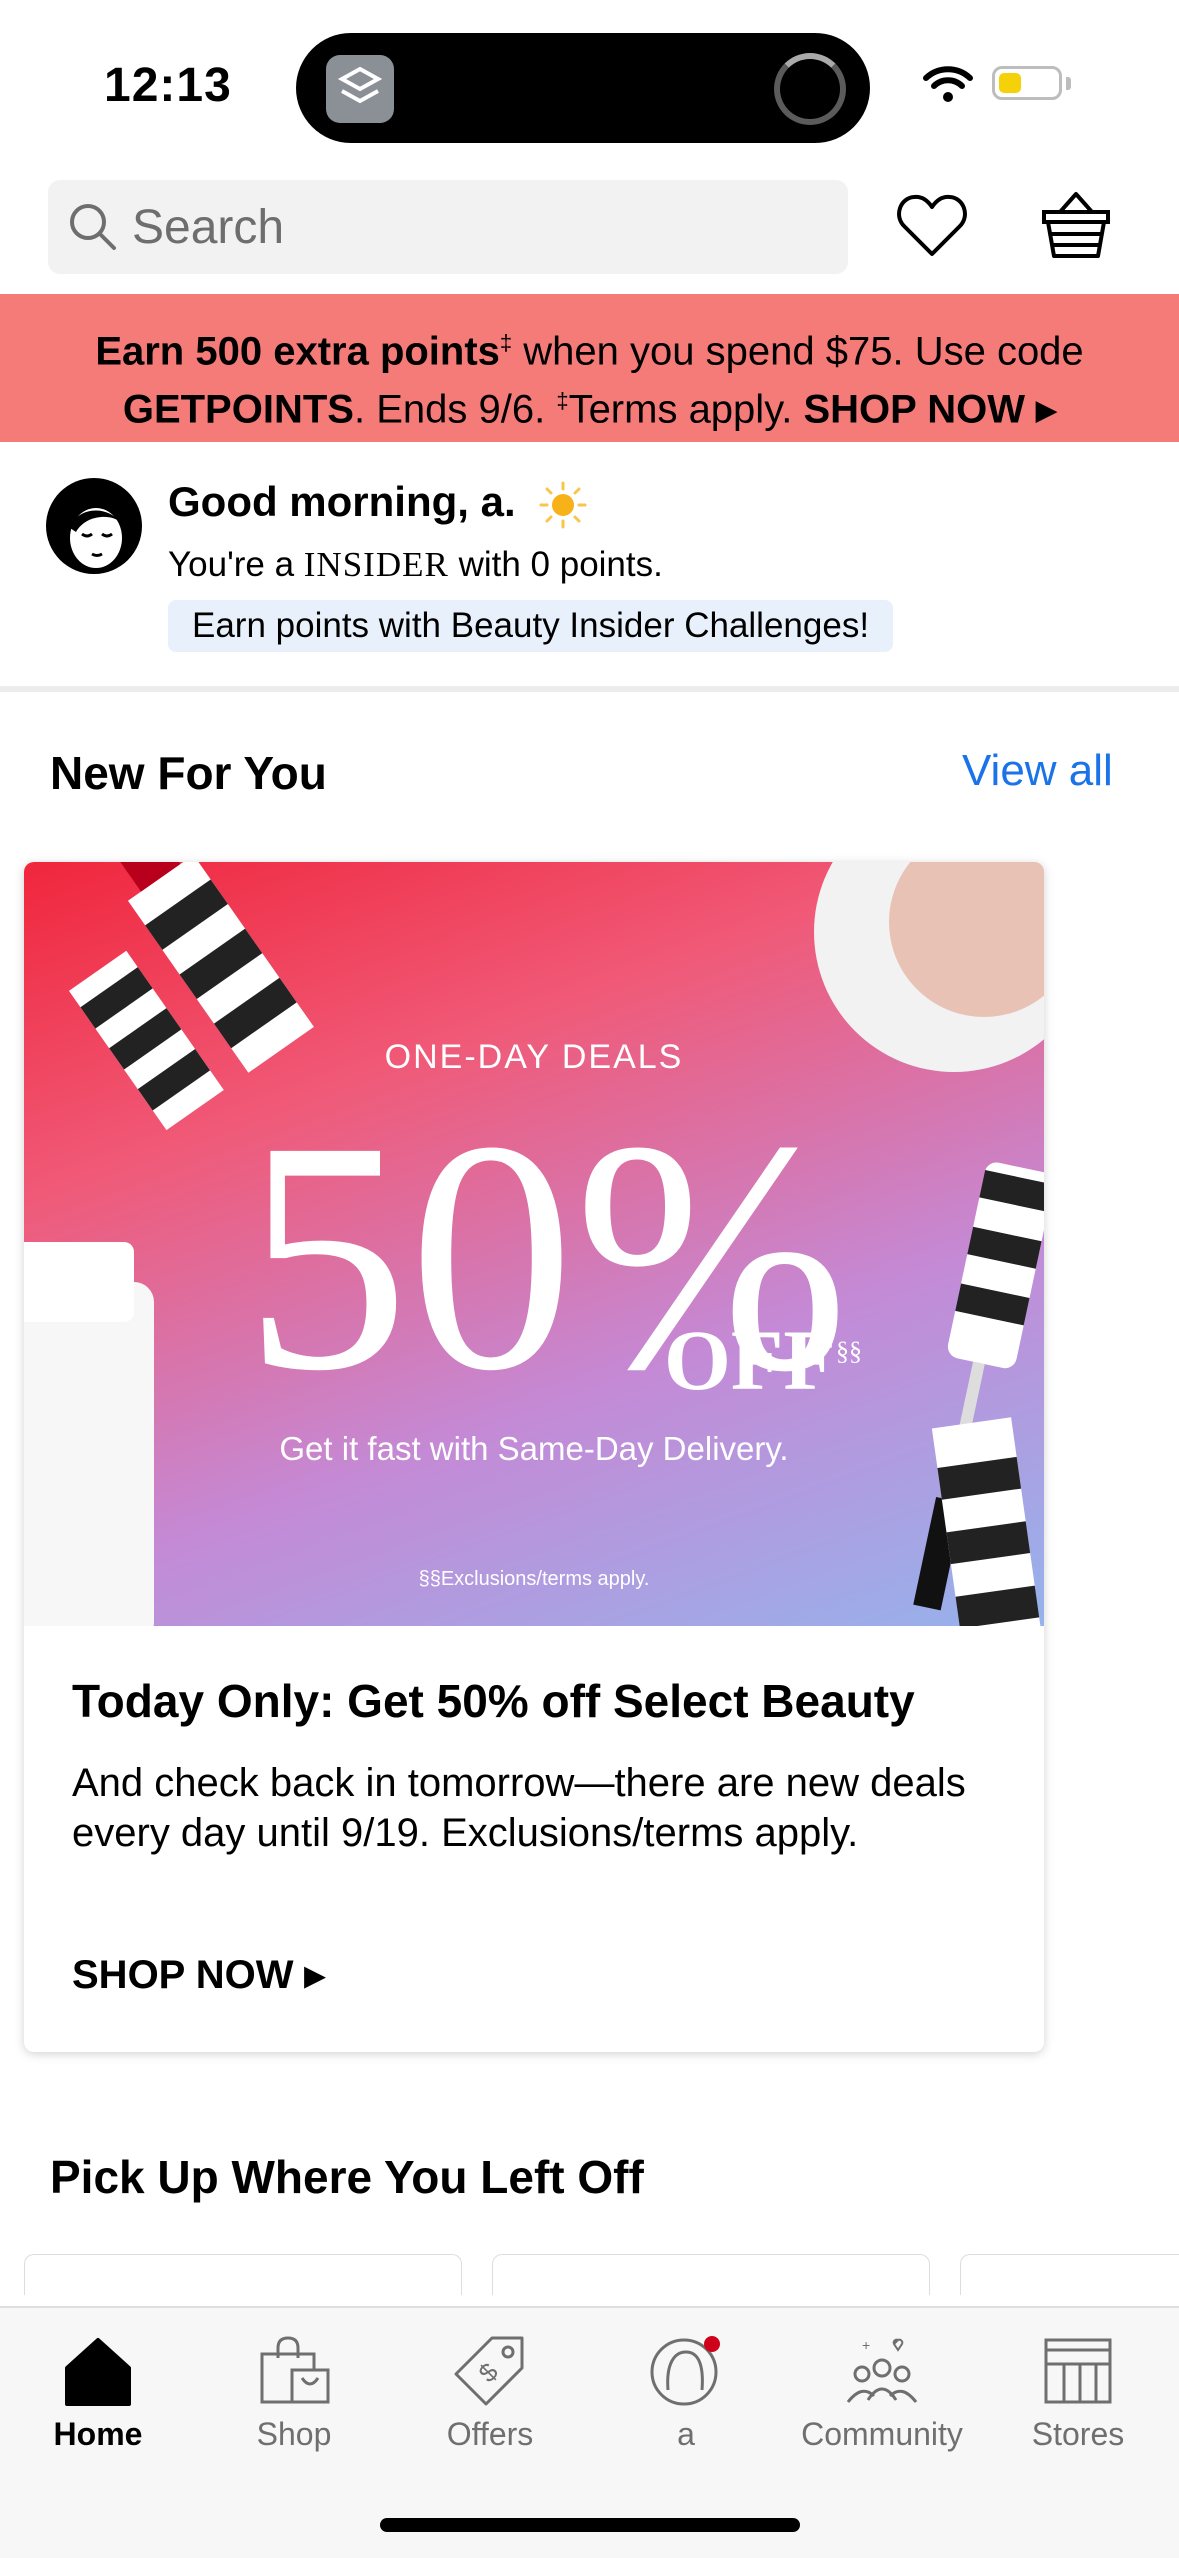 The height and width of the screenshot is (2558, 1179). Describe the element at coordinates (342, 501) in the screenshot. I see `greeting-title: Good morning, a.` at that location.